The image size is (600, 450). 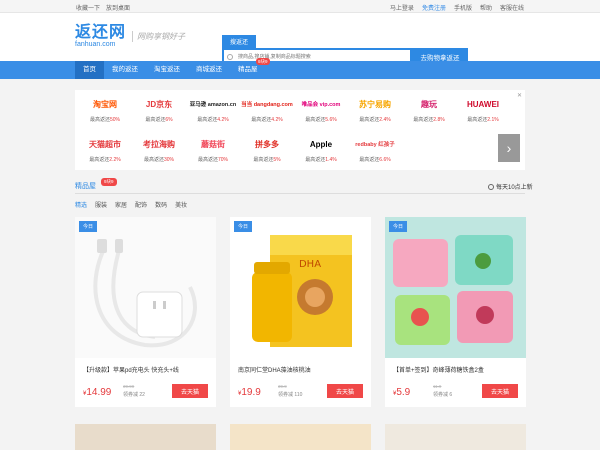 I want to click on nav-my-rebate: 我的返还, so click(x=125, y=70).